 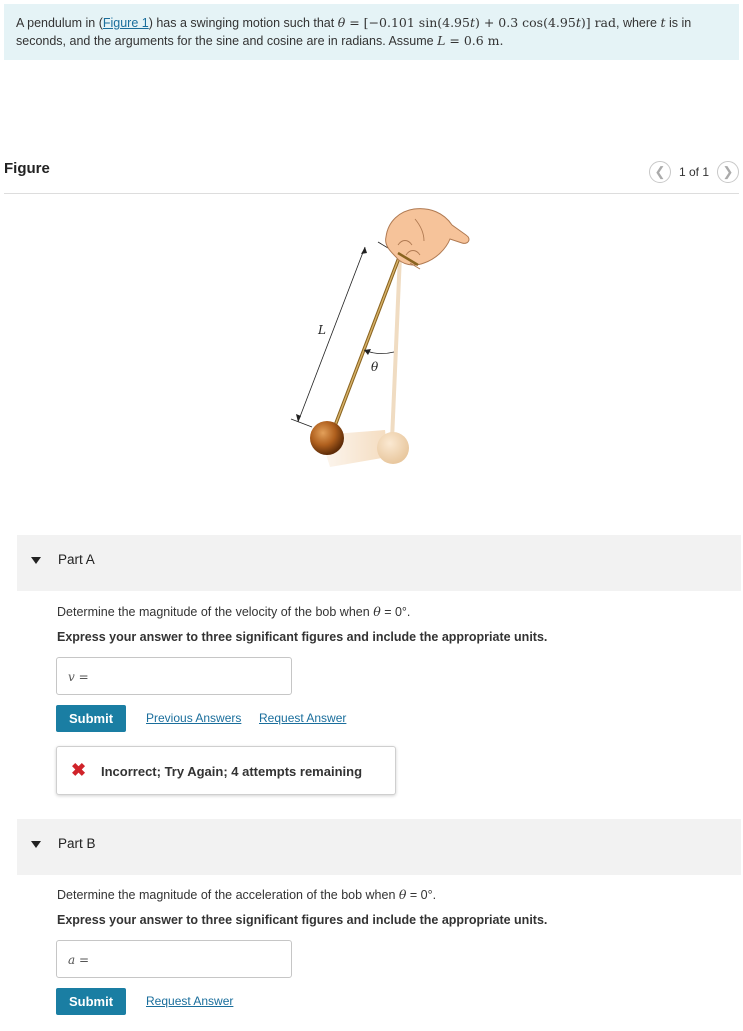 I want to click on pendulum-figure: L θ, so click(x=370, y=336).